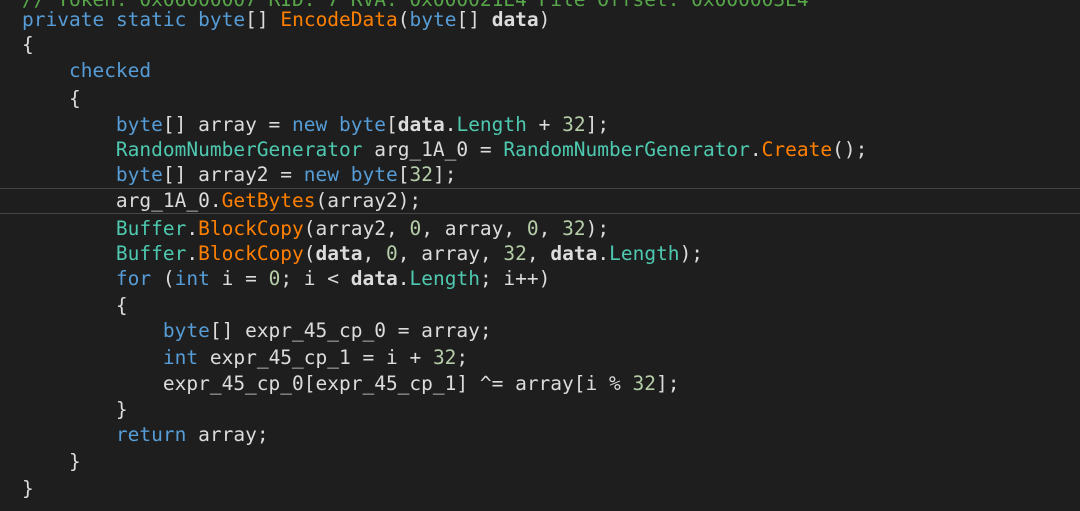 The height and width of the screenshot is (511, 1080). Describe the element at coordinates (227, 434) in the screenshot. I see `code-token: array;` at that location.